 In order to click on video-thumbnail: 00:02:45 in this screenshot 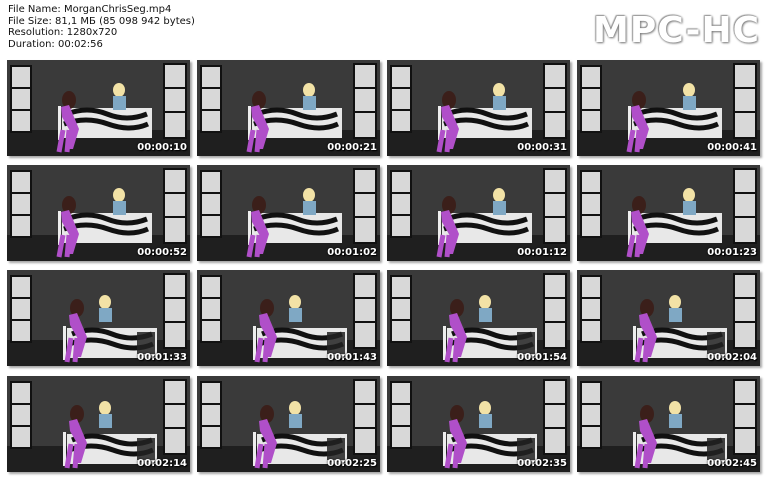, I will do `click(668, 424)`.